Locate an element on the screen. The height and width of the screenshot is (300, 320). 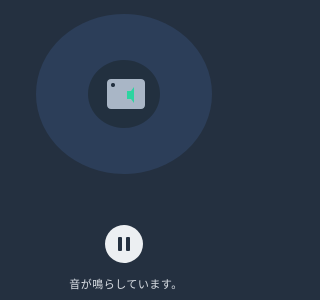
pause-button is located at coordinates (124, 244).